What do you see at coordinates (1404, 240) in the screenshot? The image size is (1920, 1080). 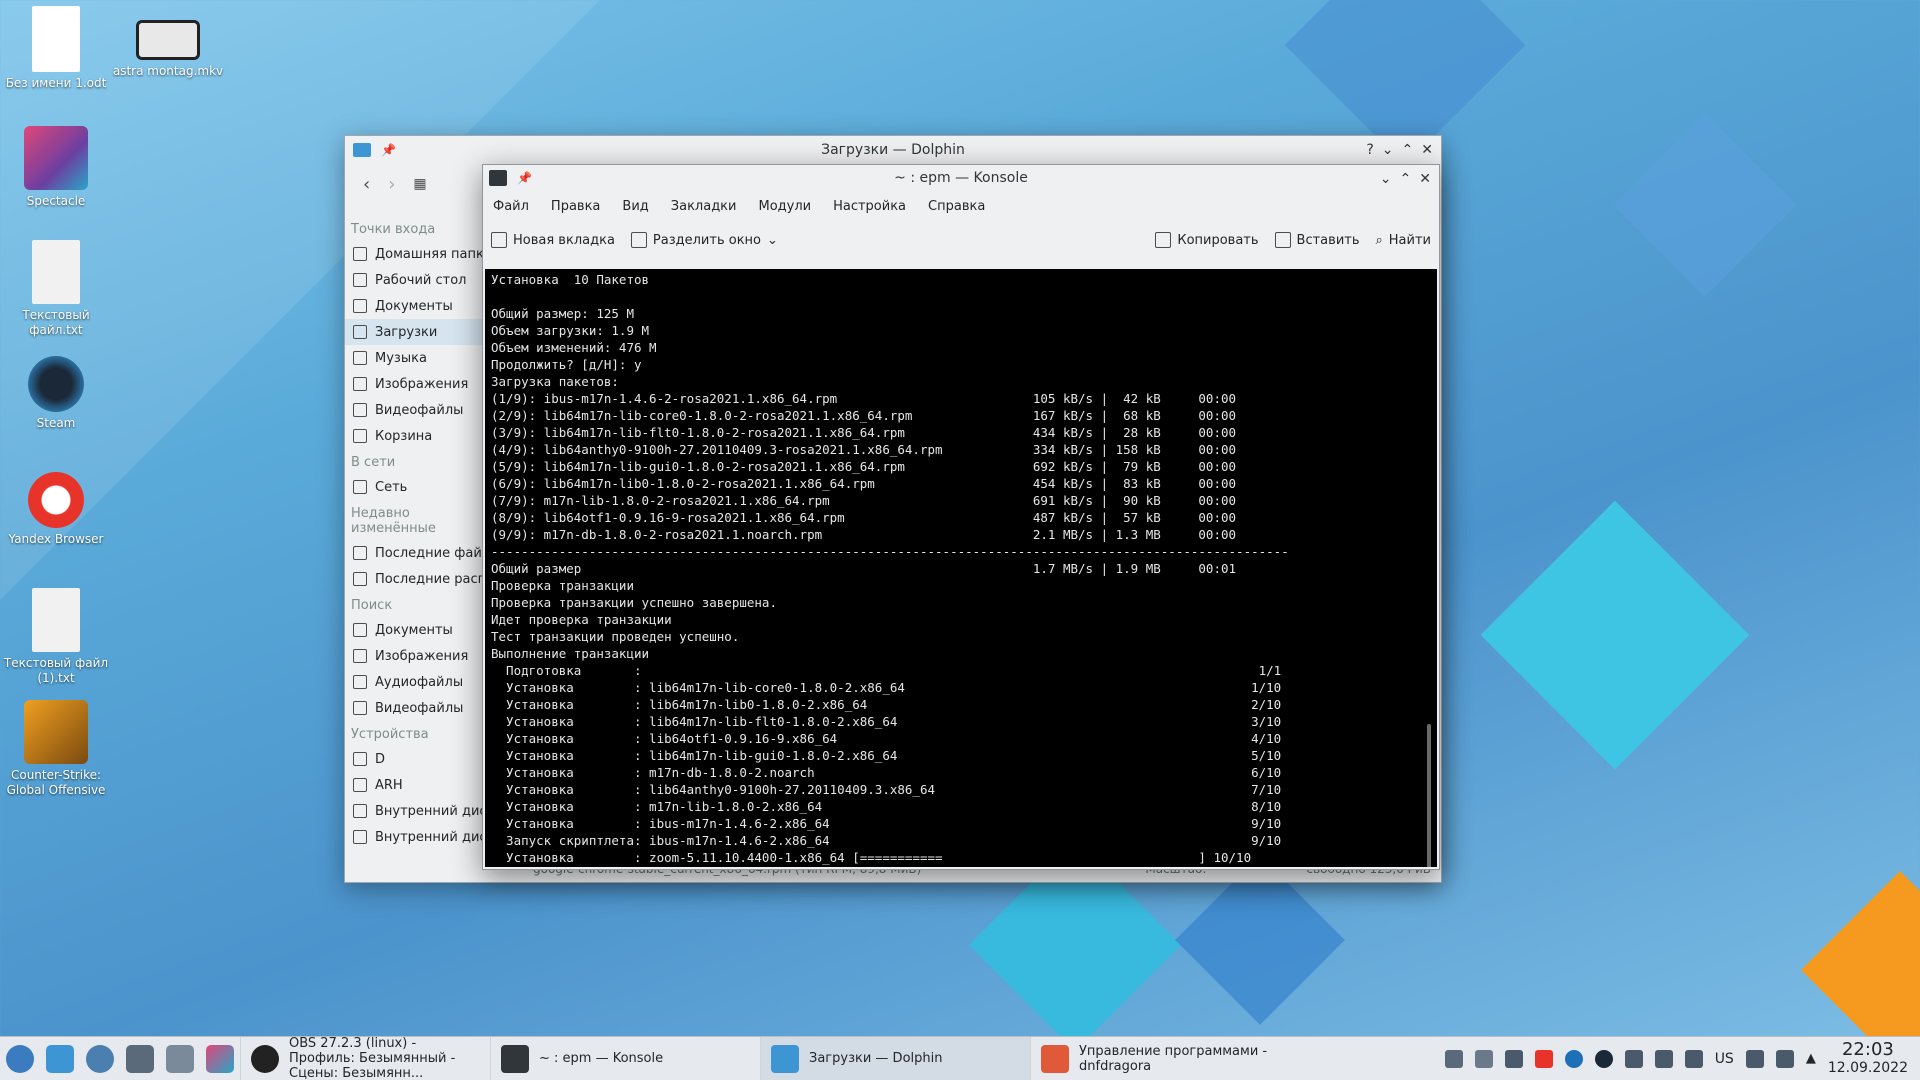 I see `find-button: ⌕ Найти` at bounding box center [1404, 240].